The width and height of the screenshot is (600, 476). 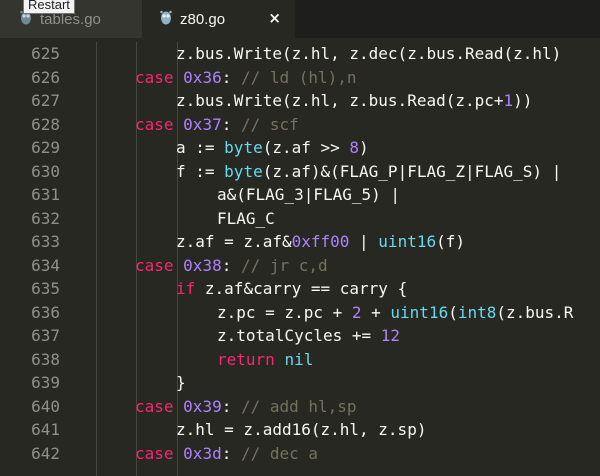 I want to click on code-line: 628 case 0x37: // scf, so click(x=300, y=125).